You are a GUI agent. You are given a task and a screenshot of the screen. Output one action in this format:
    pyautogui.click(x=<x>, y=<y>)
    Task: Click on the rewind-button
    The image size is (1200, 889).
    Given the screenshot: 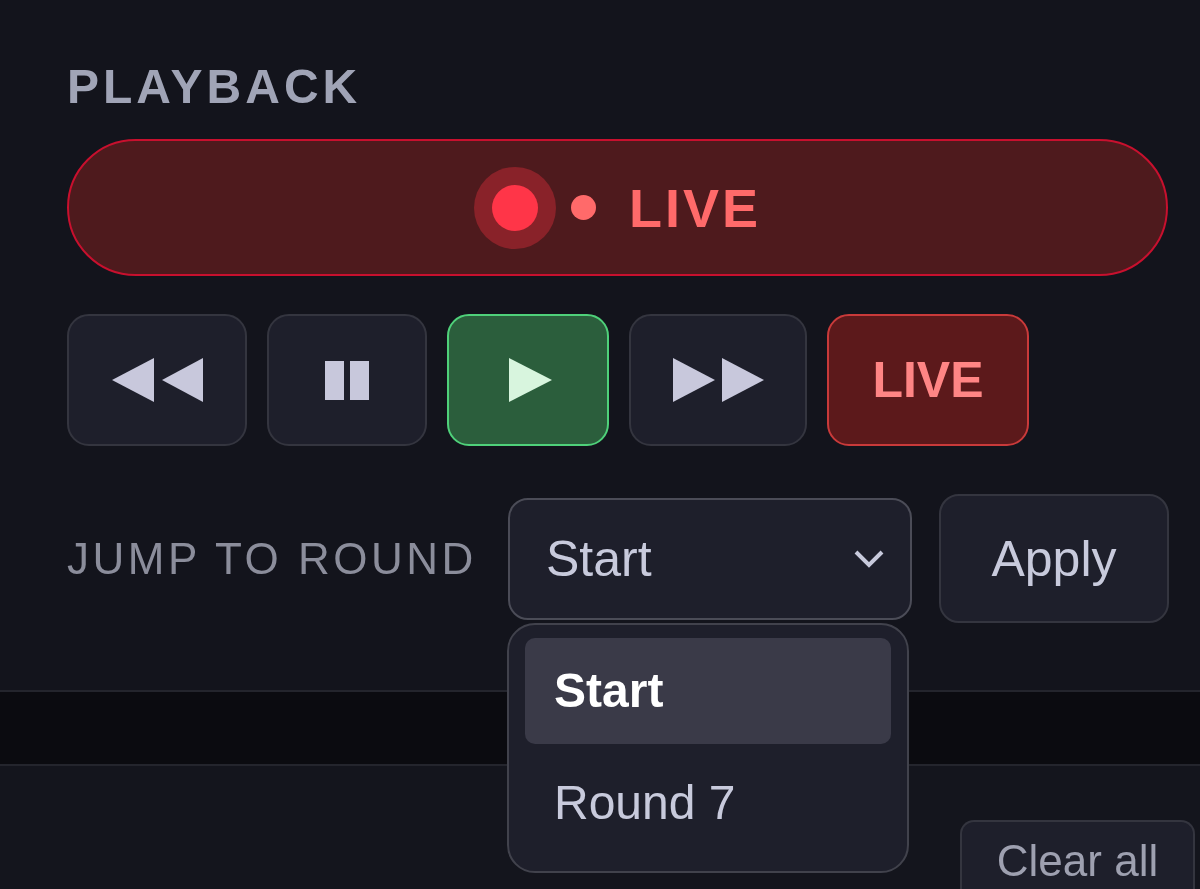 What is the action you would take?
    pyautogui.click(x=157, y=380)
    